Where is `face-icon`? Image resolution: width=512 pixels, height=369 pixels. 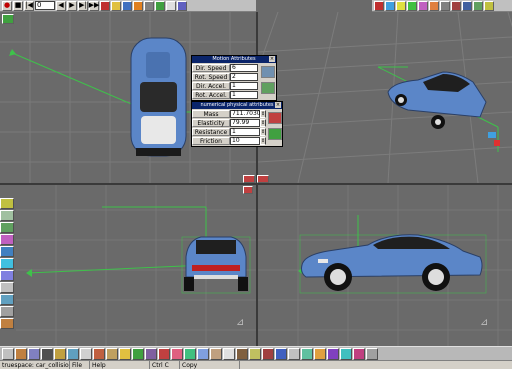 face-icon is located at coordinates (268, 353).